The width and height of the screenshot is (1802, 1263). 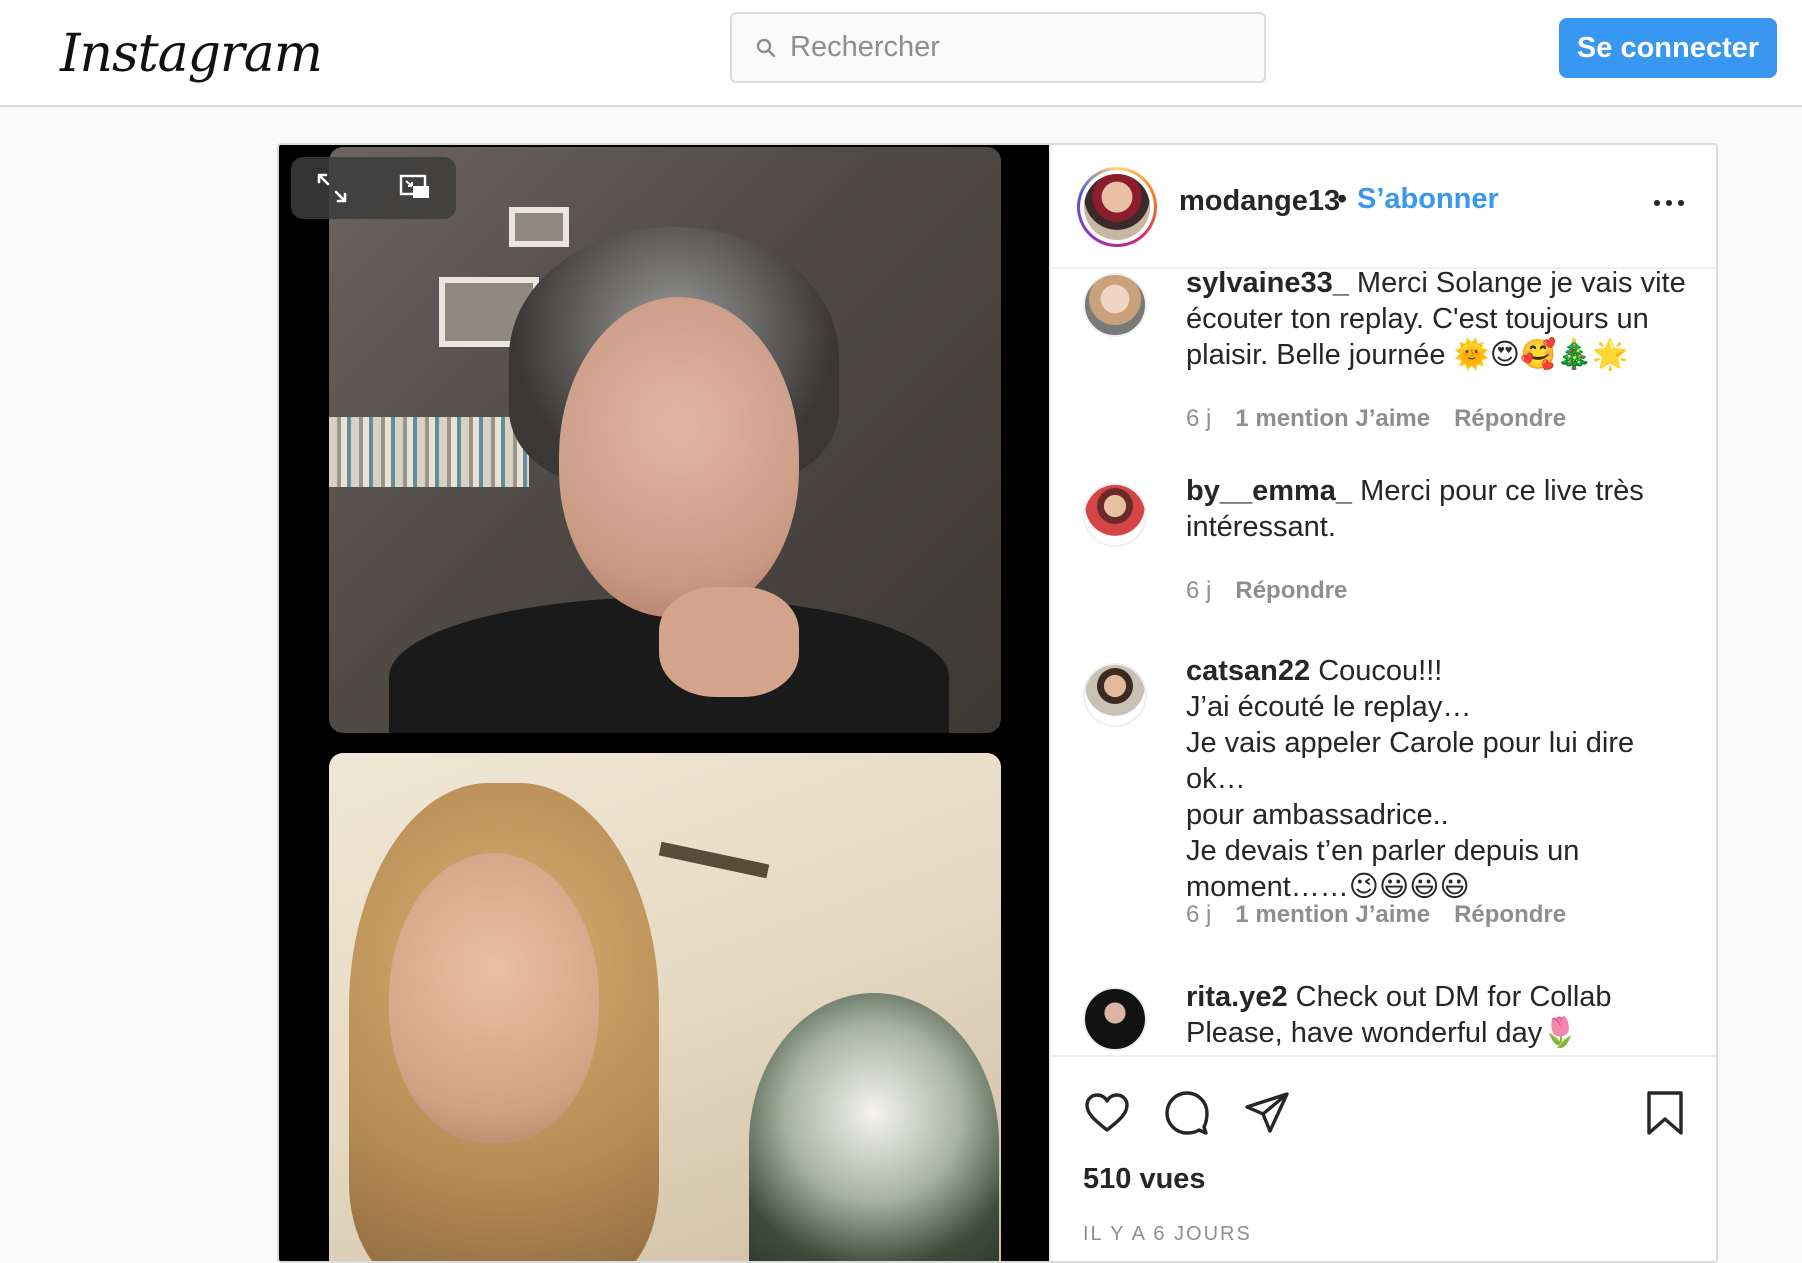 I want to click on commenter-username: sylvaine33_, so click(x=1267, y=284).